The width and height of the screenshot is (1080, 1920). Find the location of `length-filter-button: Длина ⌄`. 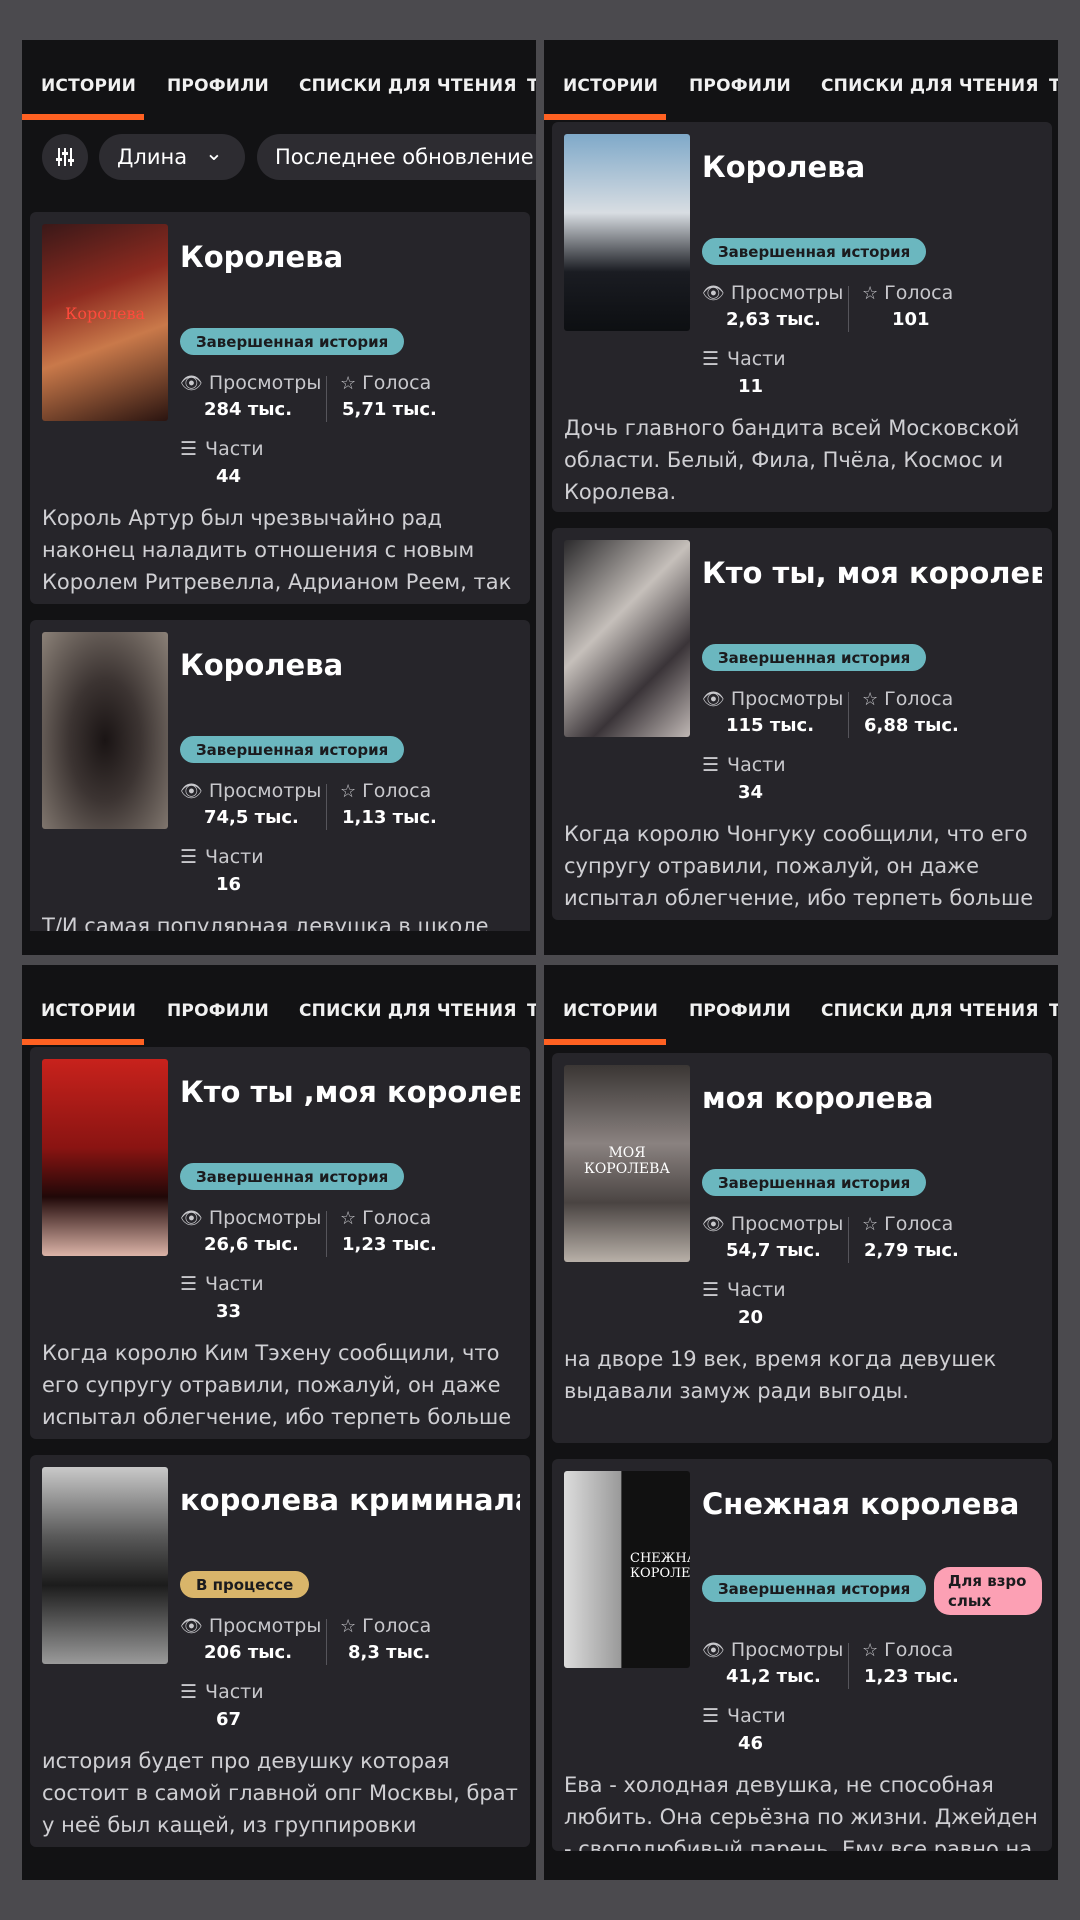

length-filter-button: Длина ⌄ is located at coordinates (172, 157).